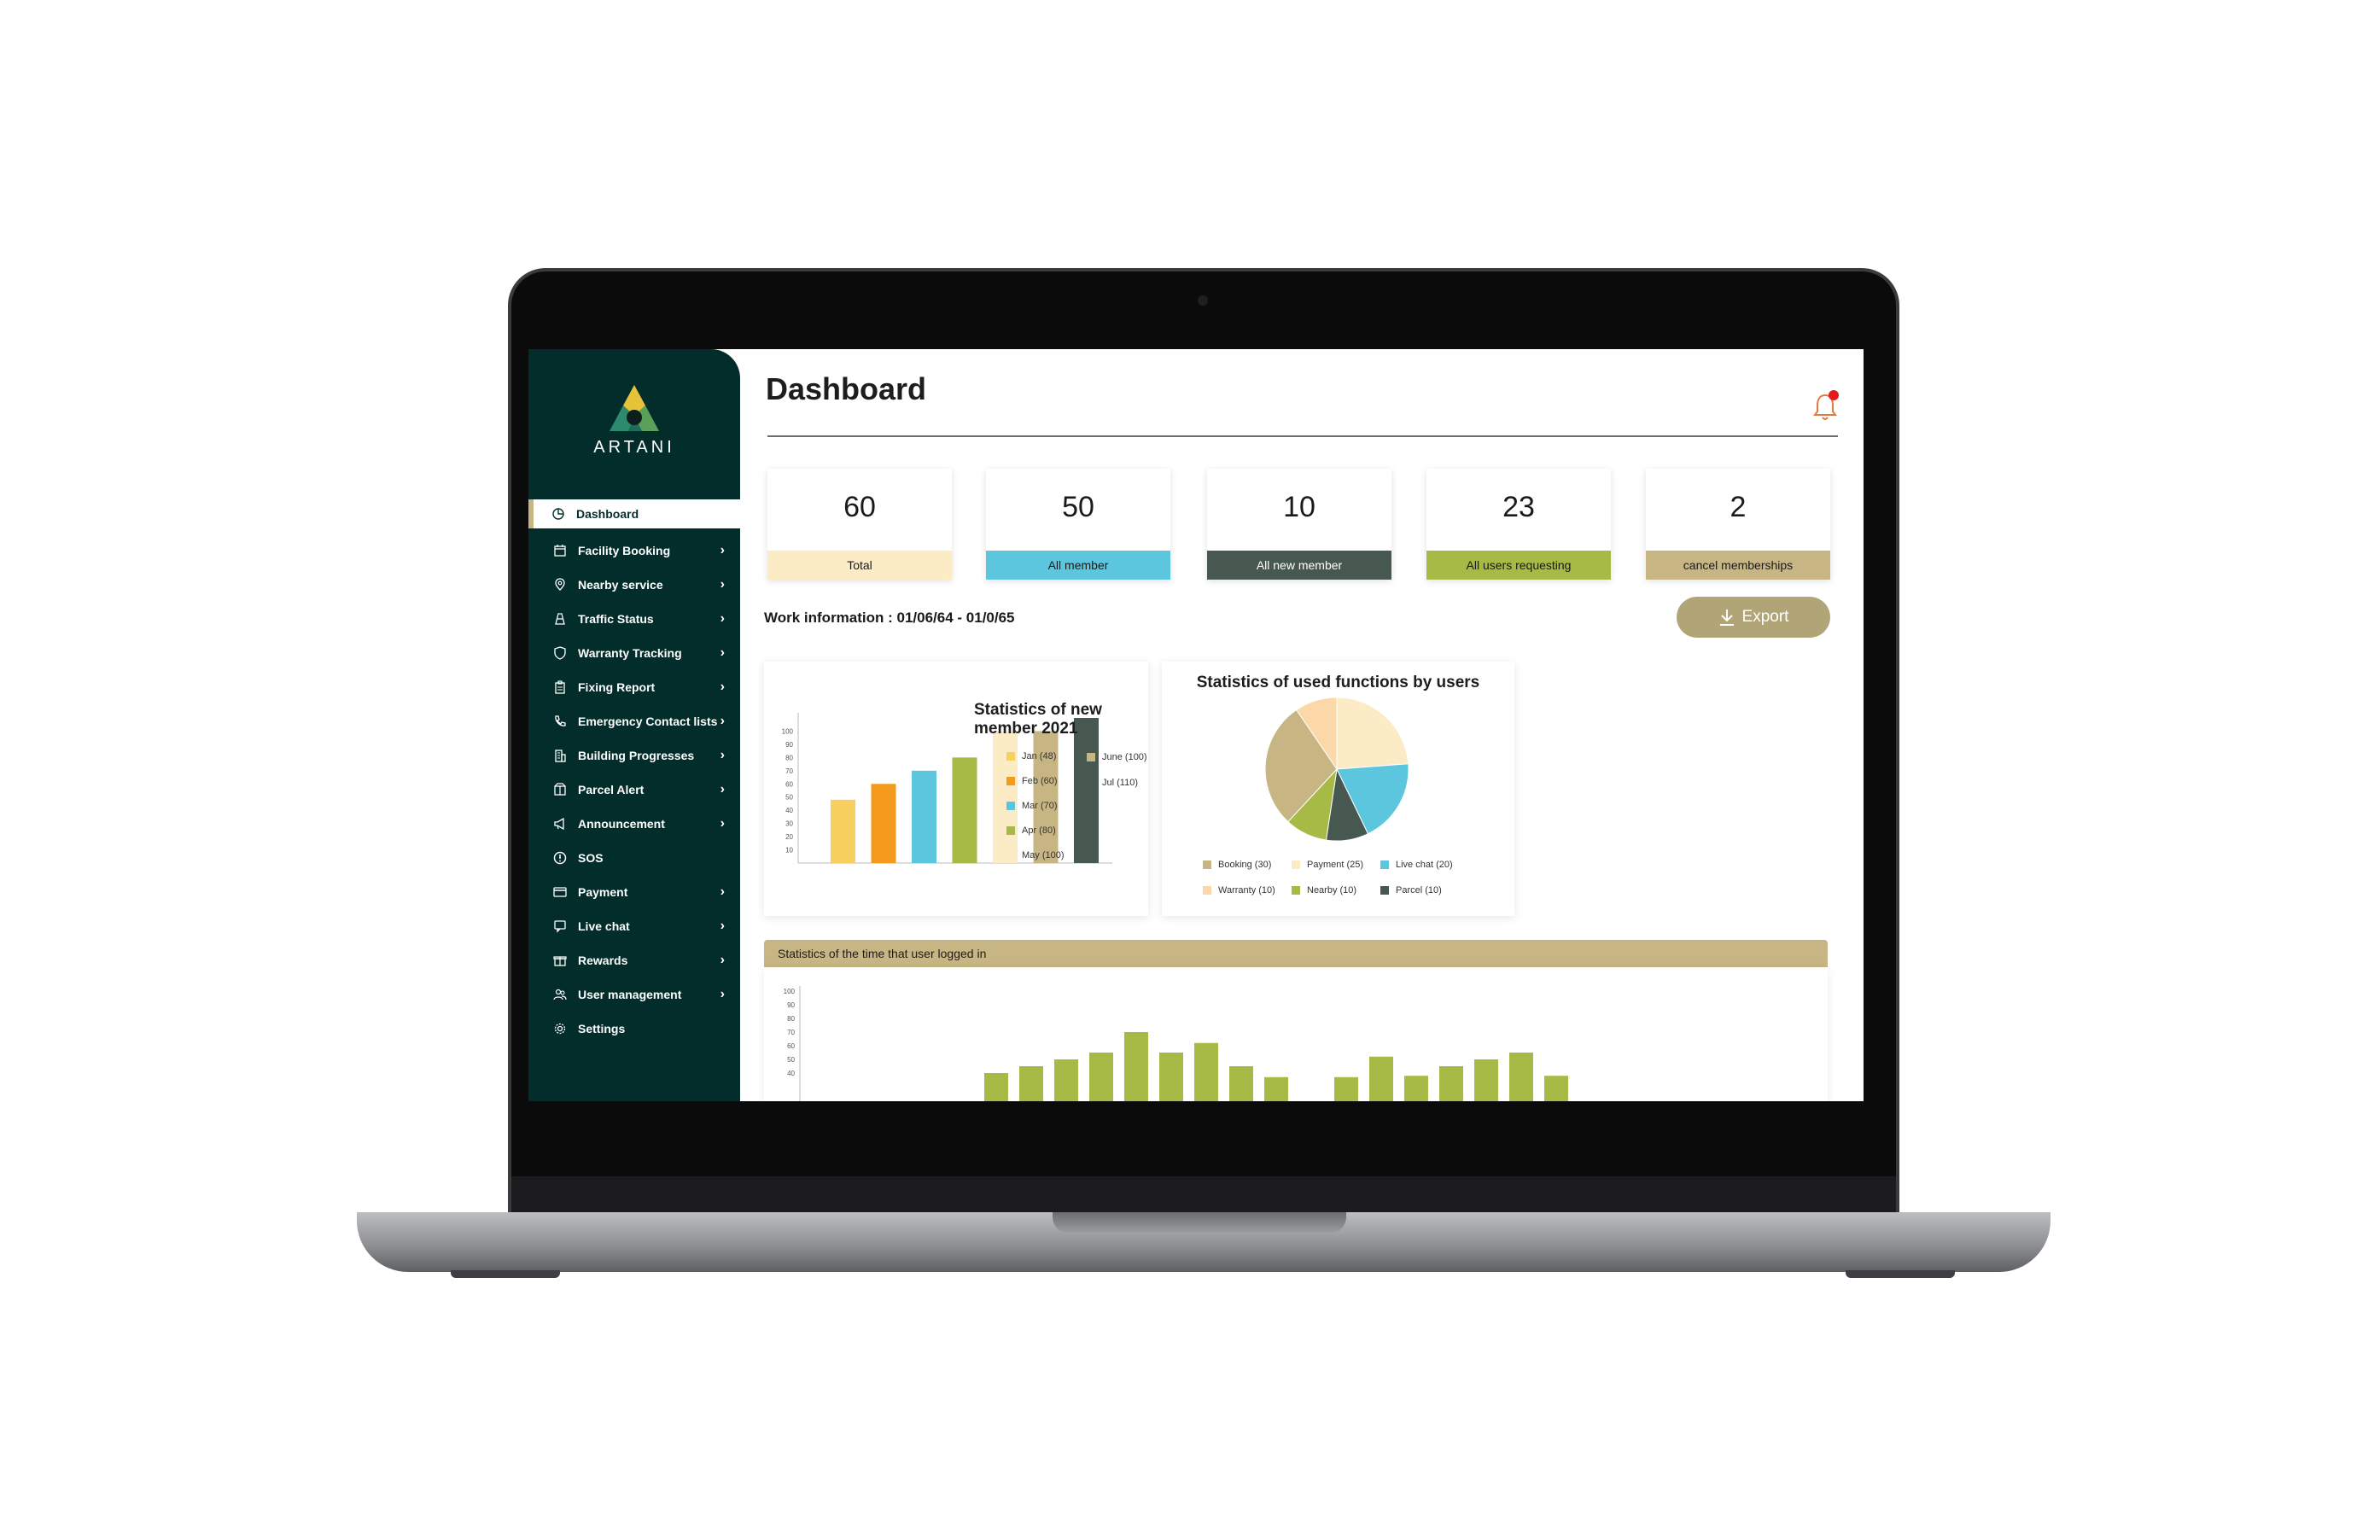 The image size is (2380, 1540). I want to click on page-title: Dashboard, so click(846, 388).